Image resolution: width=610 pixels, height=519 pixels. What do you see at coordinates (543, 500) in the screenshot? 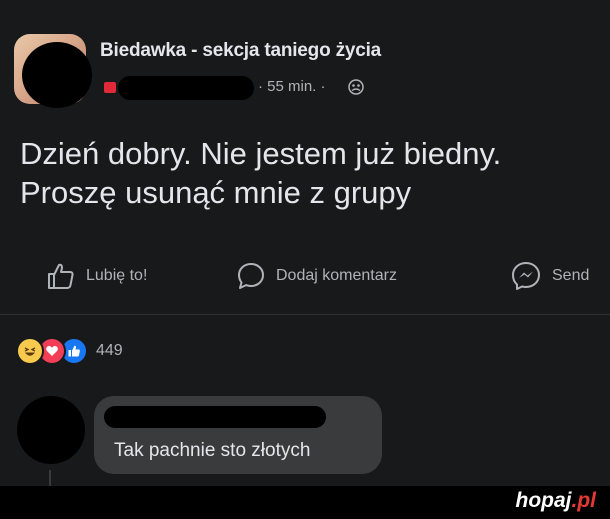
I see `watermark-main: hopaj` at bounding box center [543, 500].